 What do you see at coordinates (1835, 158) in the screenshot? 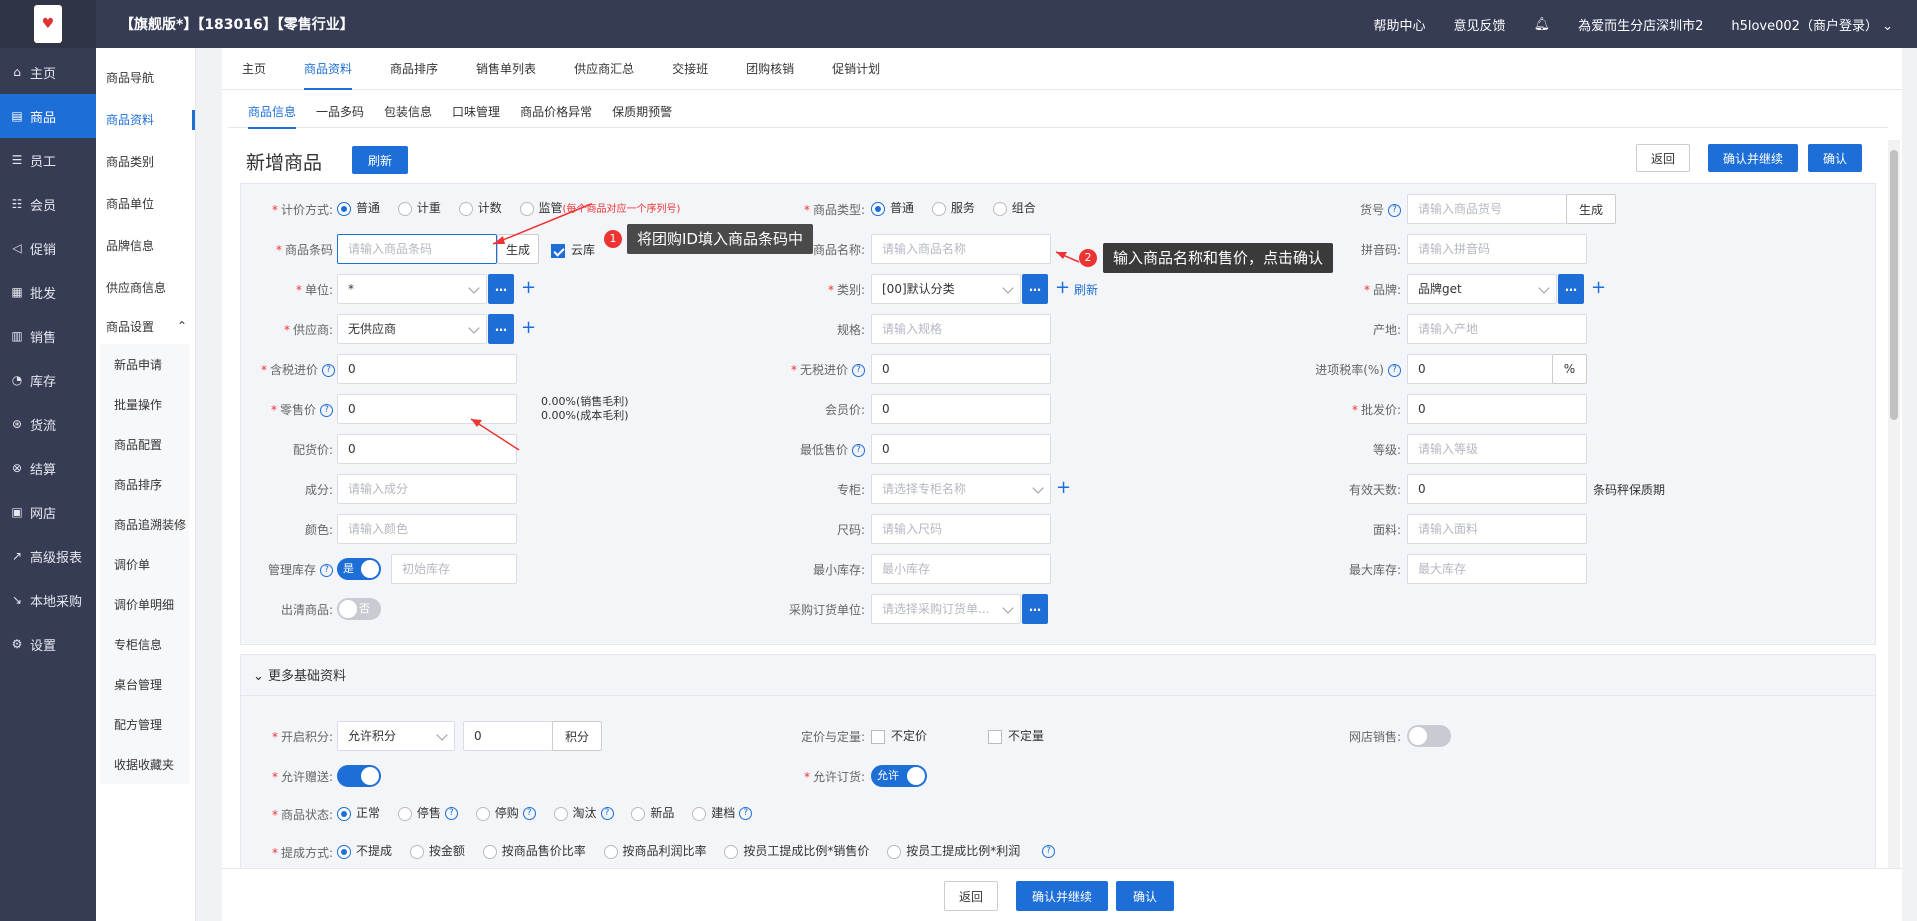
I see `confirm-button: 确认` at bounding box center [1835, 158].